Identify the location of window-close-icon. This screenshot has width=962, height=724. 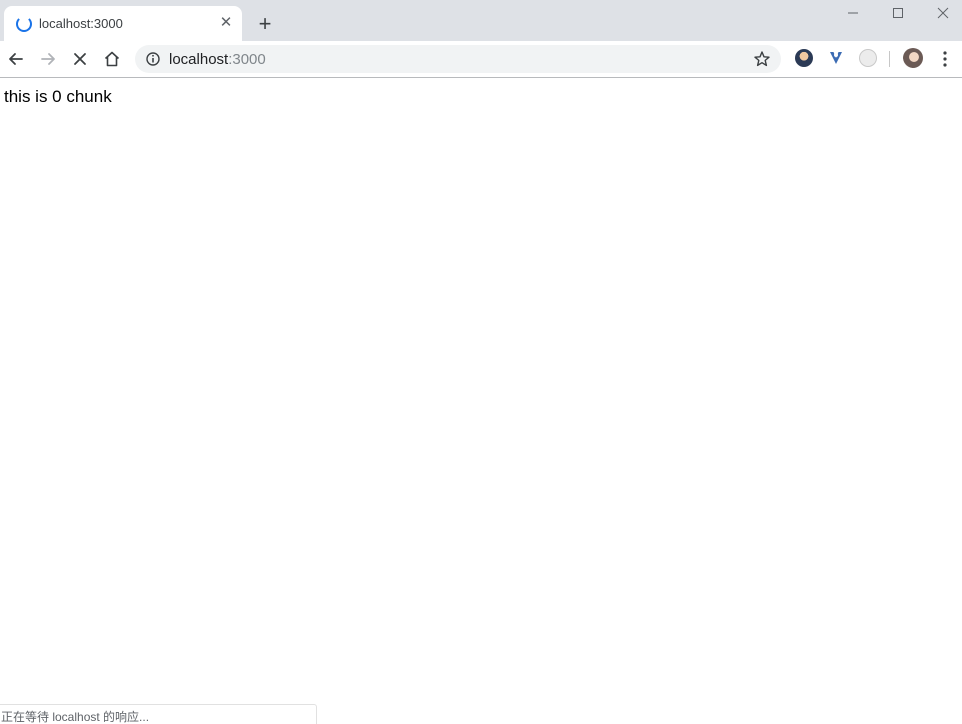
(943, 13).